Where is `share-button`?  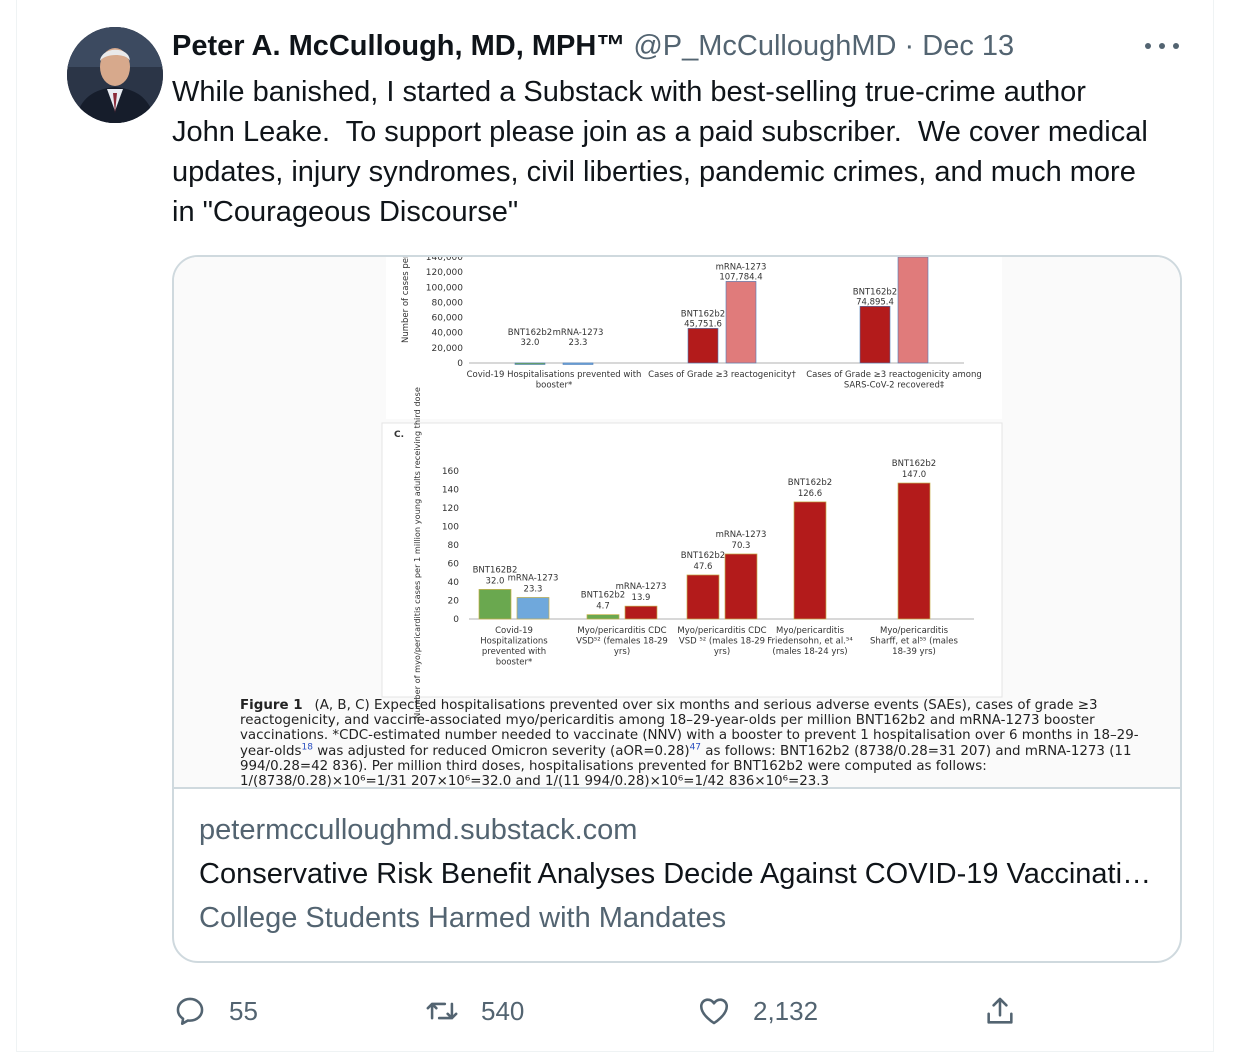 share-button is located at coordinates (1011, 1011).